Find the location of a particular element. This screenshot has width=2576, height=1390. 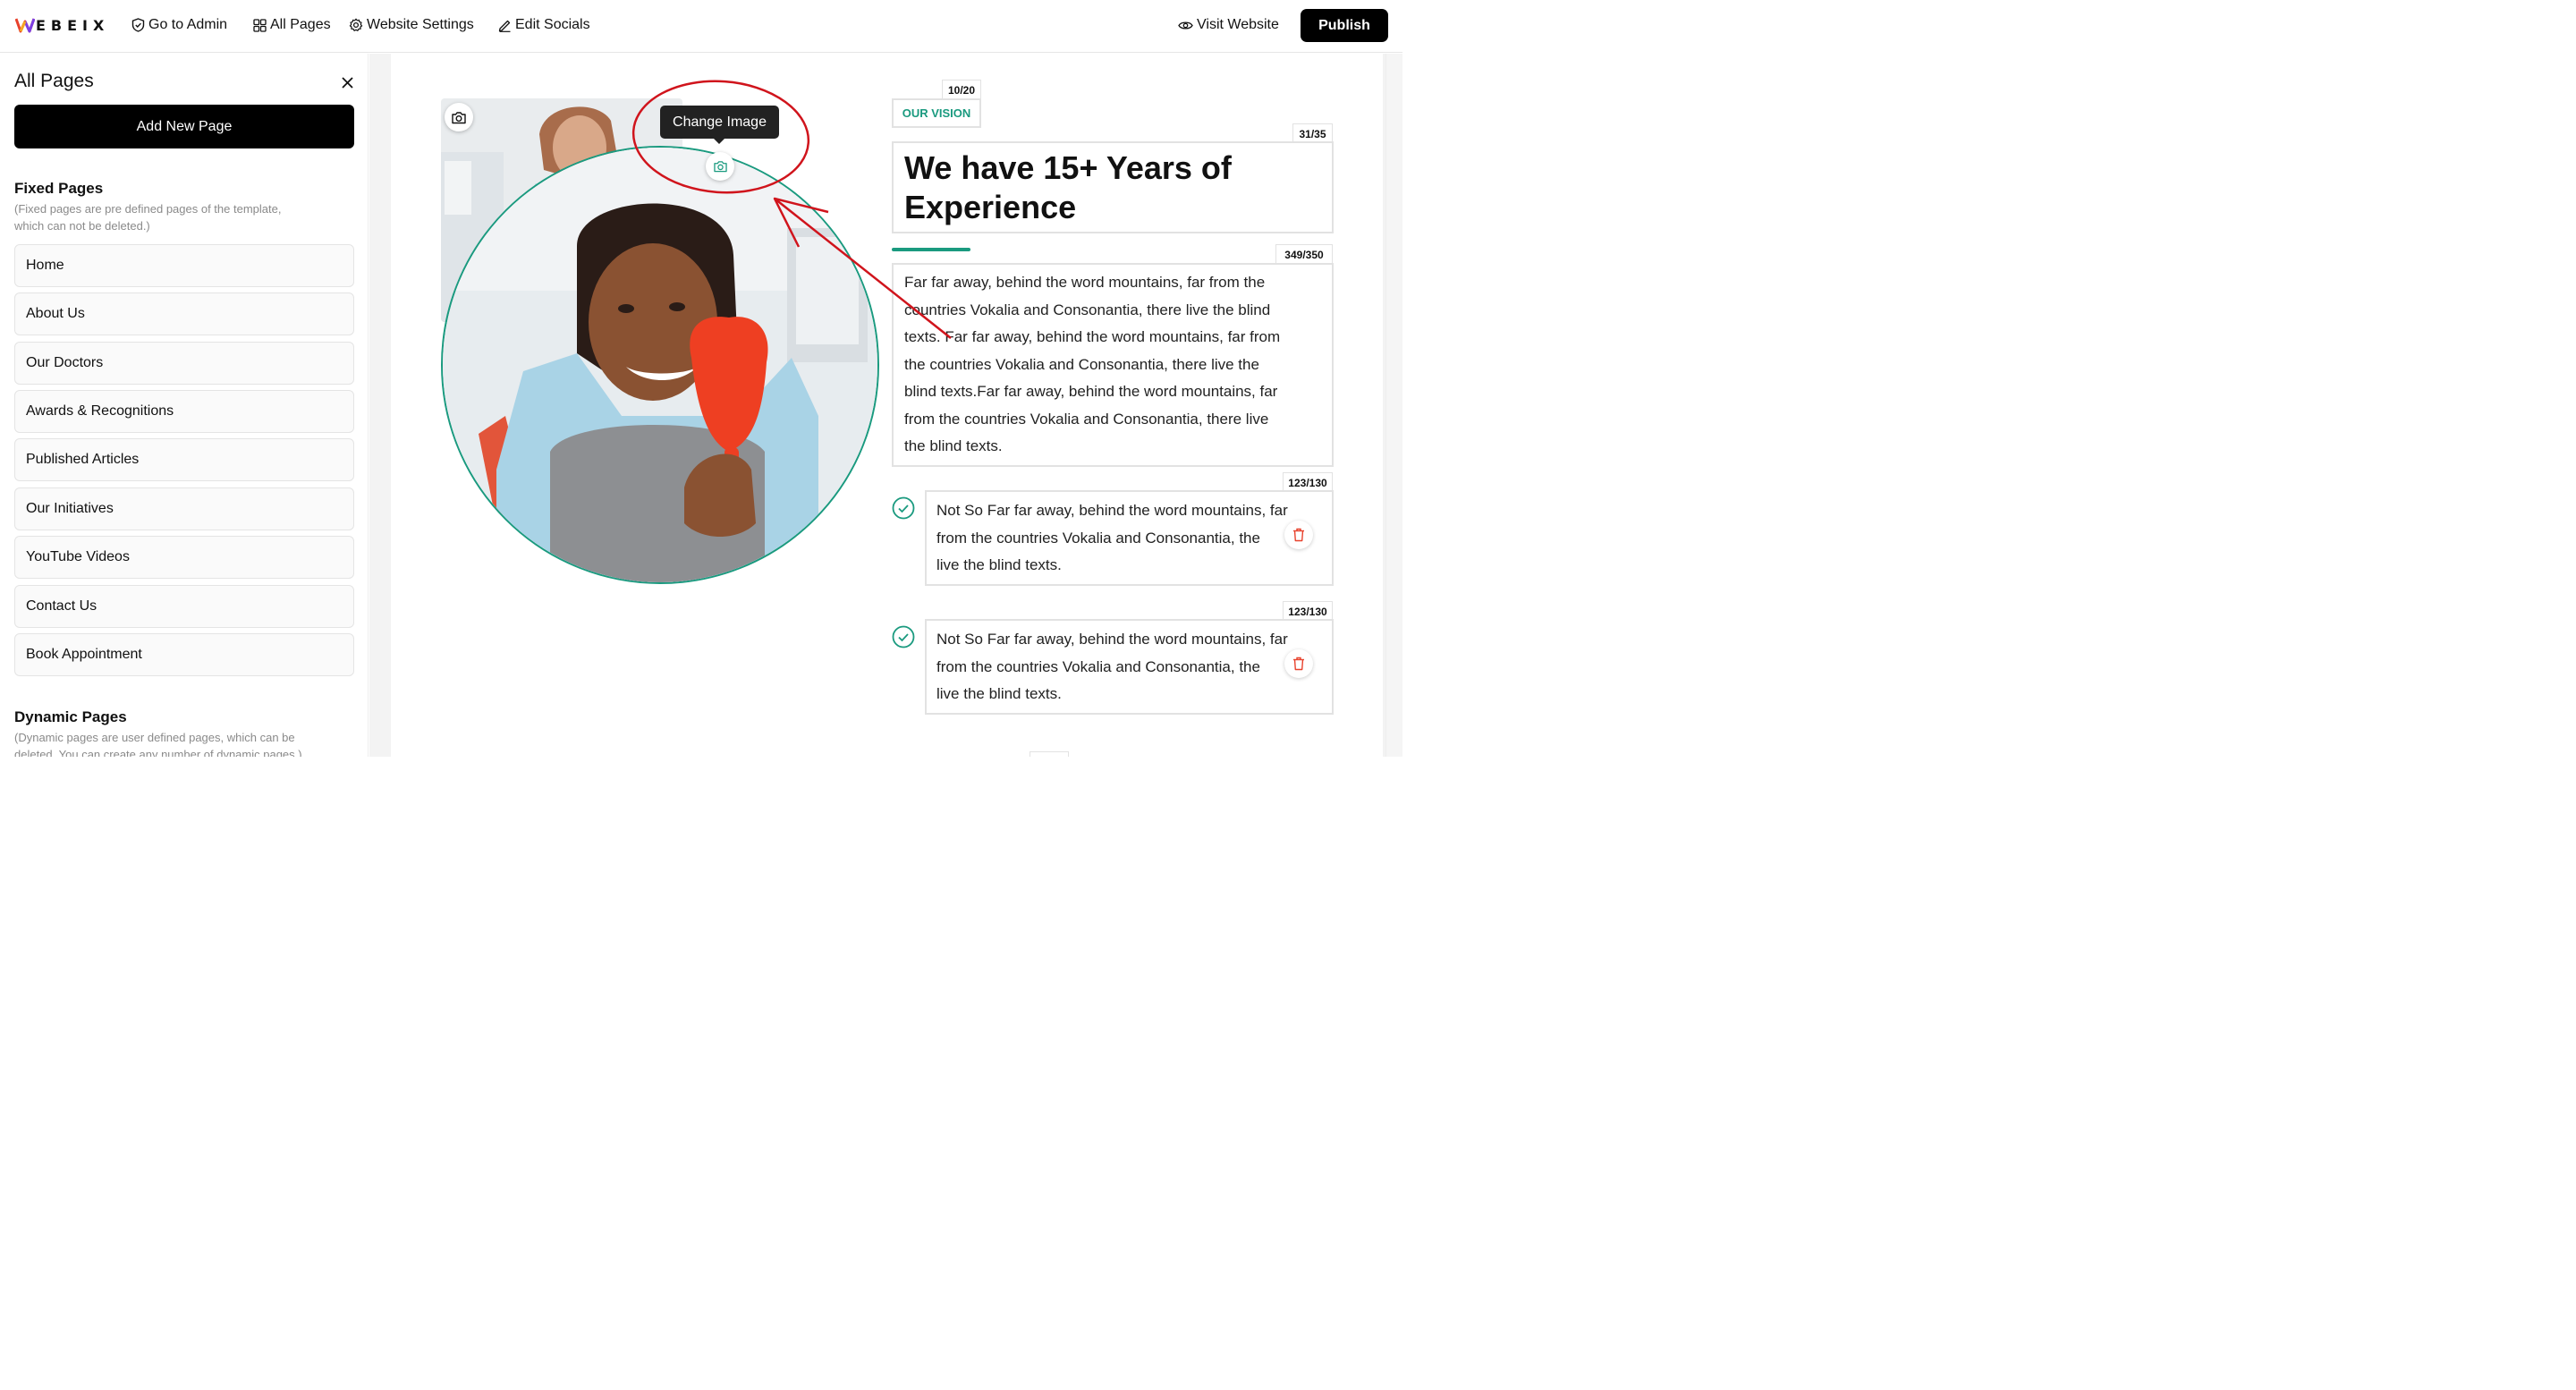

add-new-page-button: Add New Page is located at coordinates (184, 126).